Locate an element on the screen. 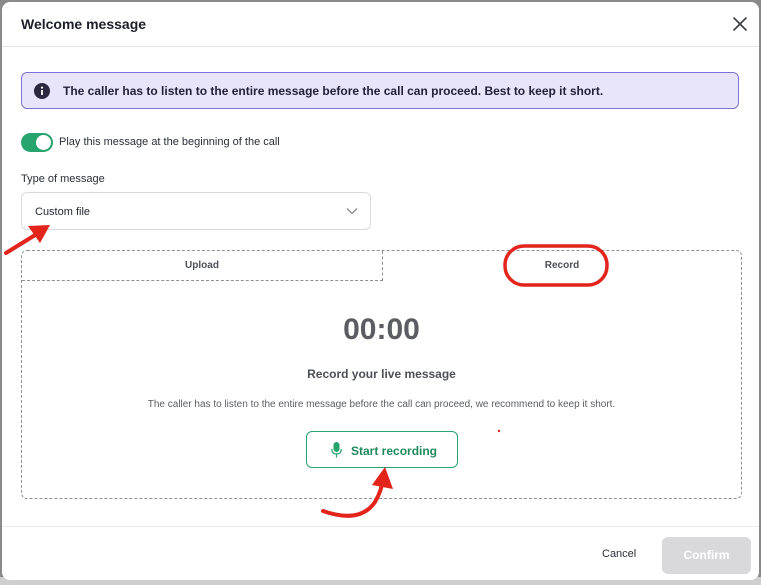 The height and width of the screenshot is (585, 761). confirm-button: Confirm is located at coordinates (706, 555).